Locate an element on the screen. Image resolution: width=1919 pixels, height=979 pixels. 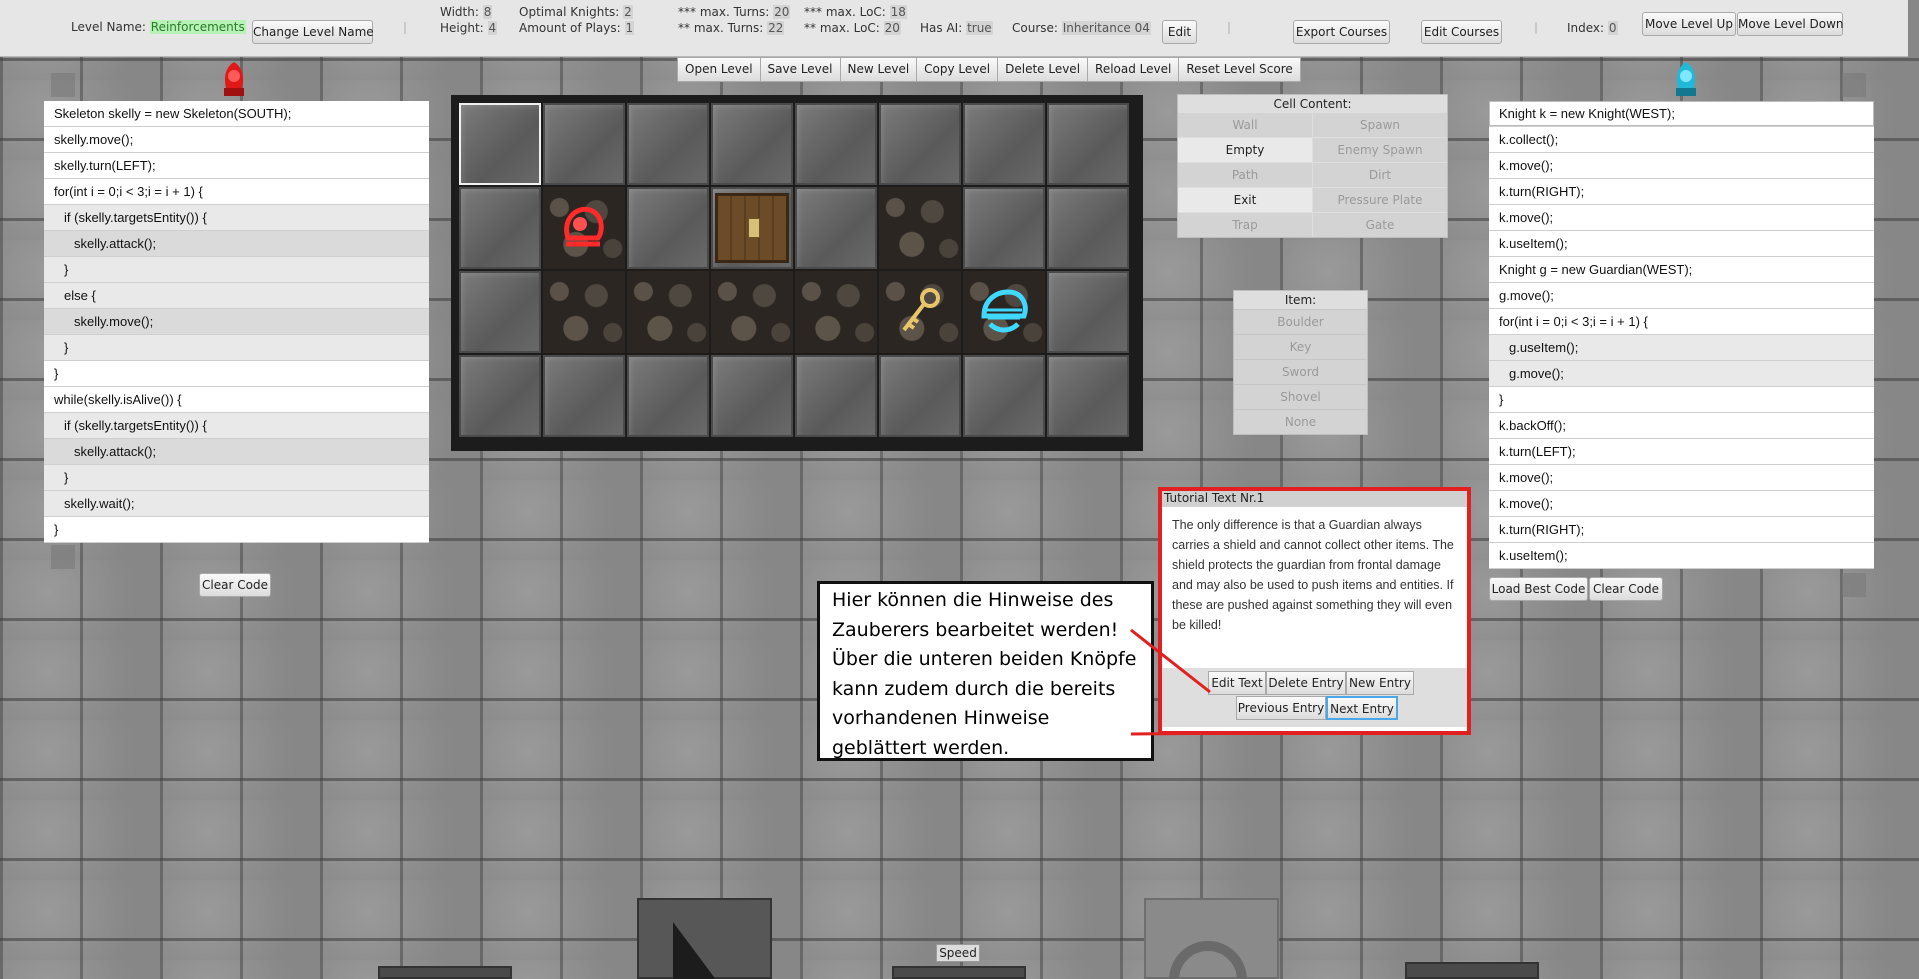
cell-option-trap: Trap is located at coordinates (1245, 225).